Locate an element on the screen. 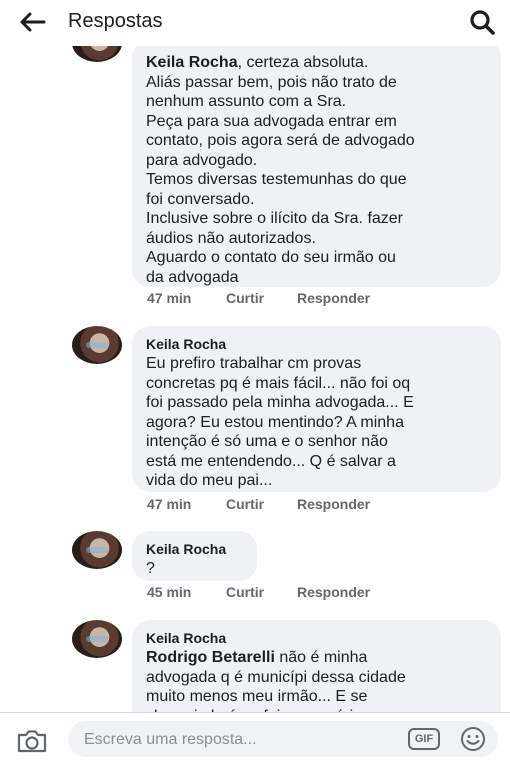  comment-bubble: Keila Rocha ? is located at coordinates (194, 556).